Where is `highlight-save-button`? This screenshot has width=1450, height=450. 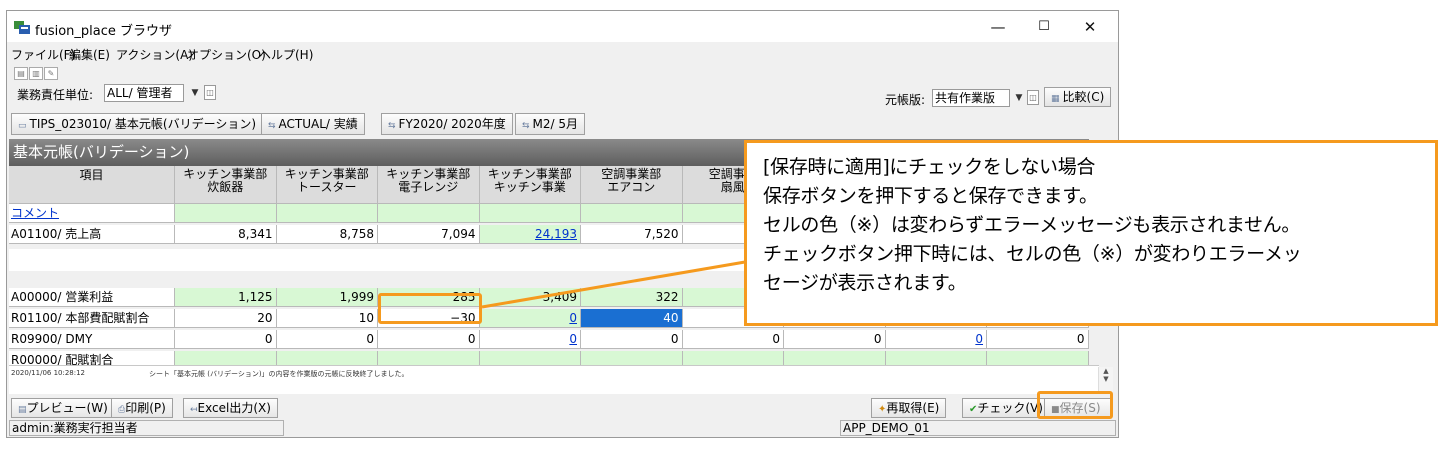
highlight-save-button is located at coordinates (1075, 405).